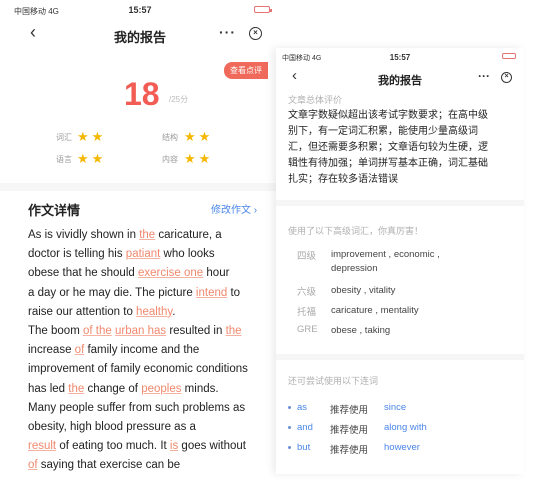 This screenshot has width=535, height=482. I want to click on error-highlight: peoples, so click(161, 389).